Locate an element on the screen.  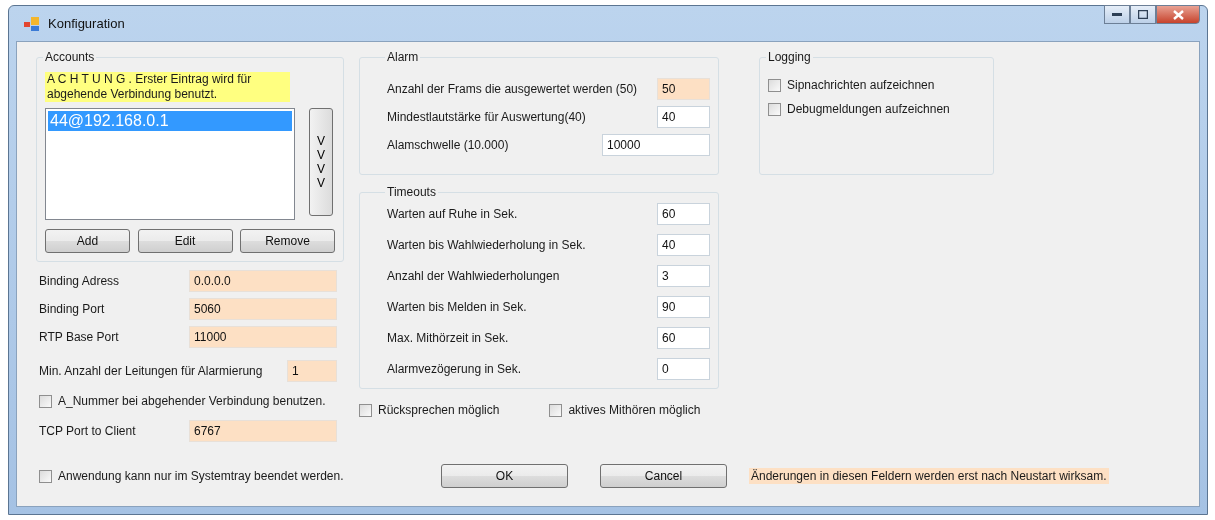
field-label: Warten bis Wahlwiederholung in Sek. is located at coordinates (486, 245).